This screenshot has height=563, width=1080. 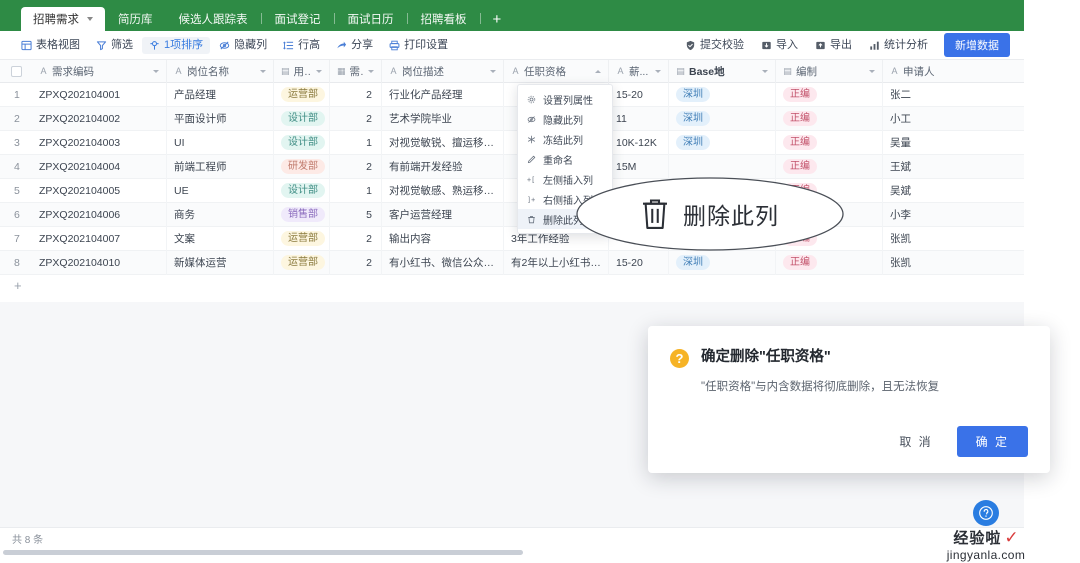 I want to click on toolbar-export-button: 导出, so click(x=833, y=45).